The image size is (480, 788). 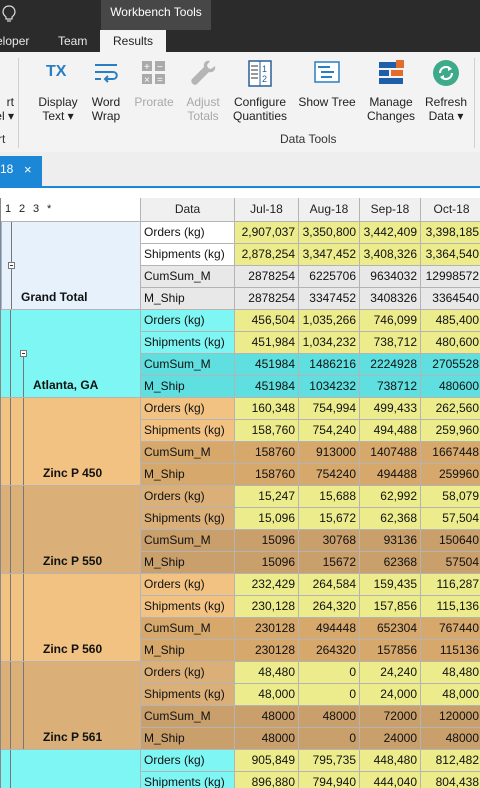 I want to click on value-cell: 494,488, so click(x=390, y=431).